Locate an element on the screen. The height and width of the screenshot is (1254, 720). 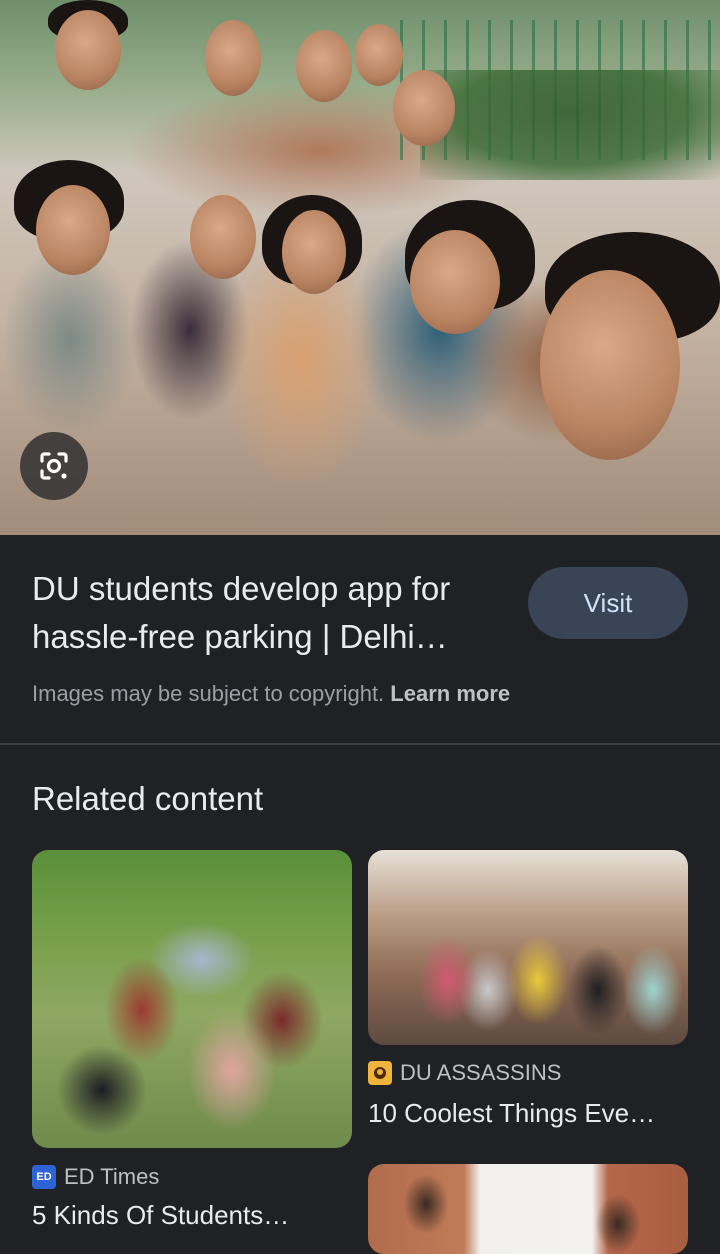
section-divider is located at coordinates (360, 744).